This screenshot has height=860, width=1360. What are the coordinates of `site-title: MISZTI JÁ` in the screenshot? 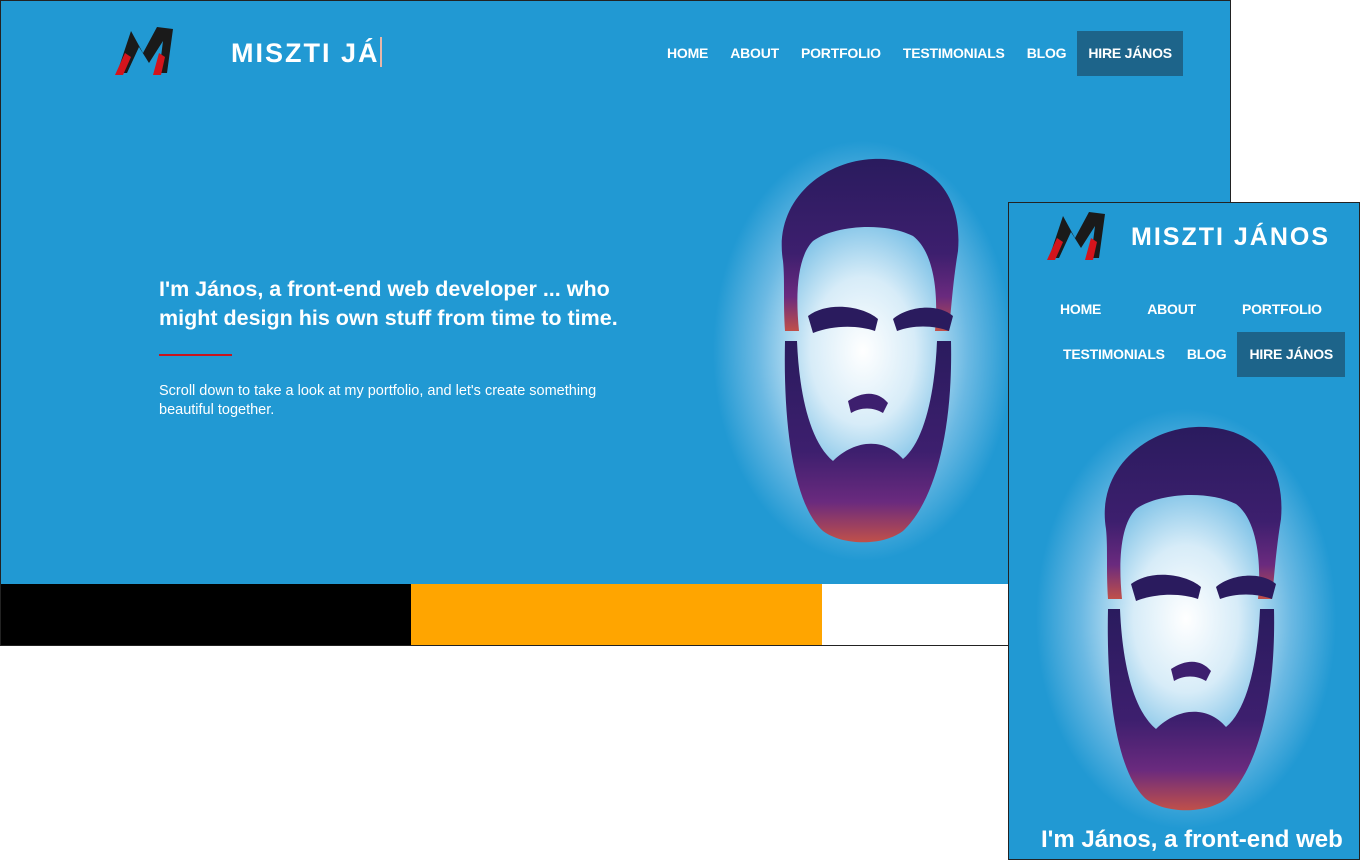 It's located at (306, 53).